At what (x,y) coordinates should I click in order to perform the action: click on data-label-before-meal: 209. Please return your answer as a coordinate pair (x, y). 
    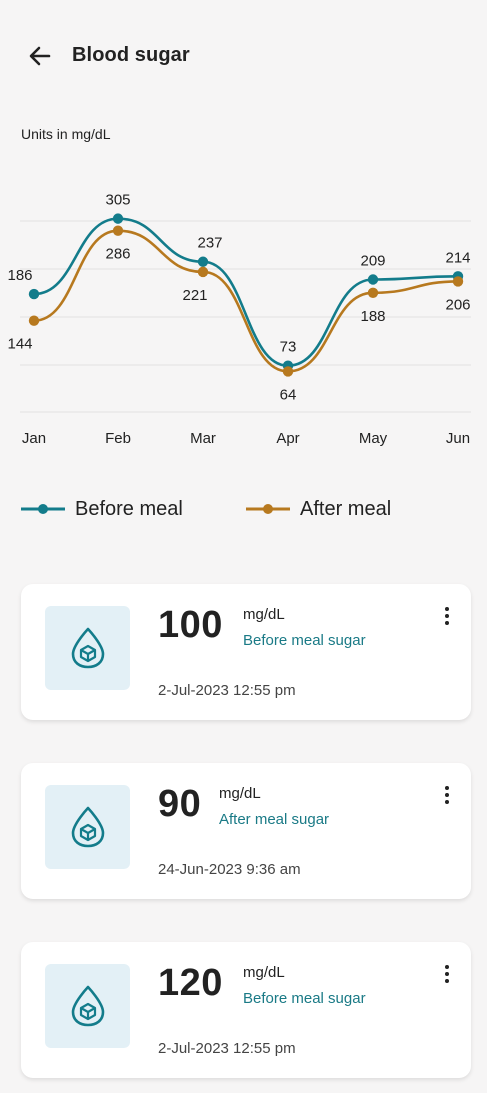
    Looking at the image, I should click on (372, 260).